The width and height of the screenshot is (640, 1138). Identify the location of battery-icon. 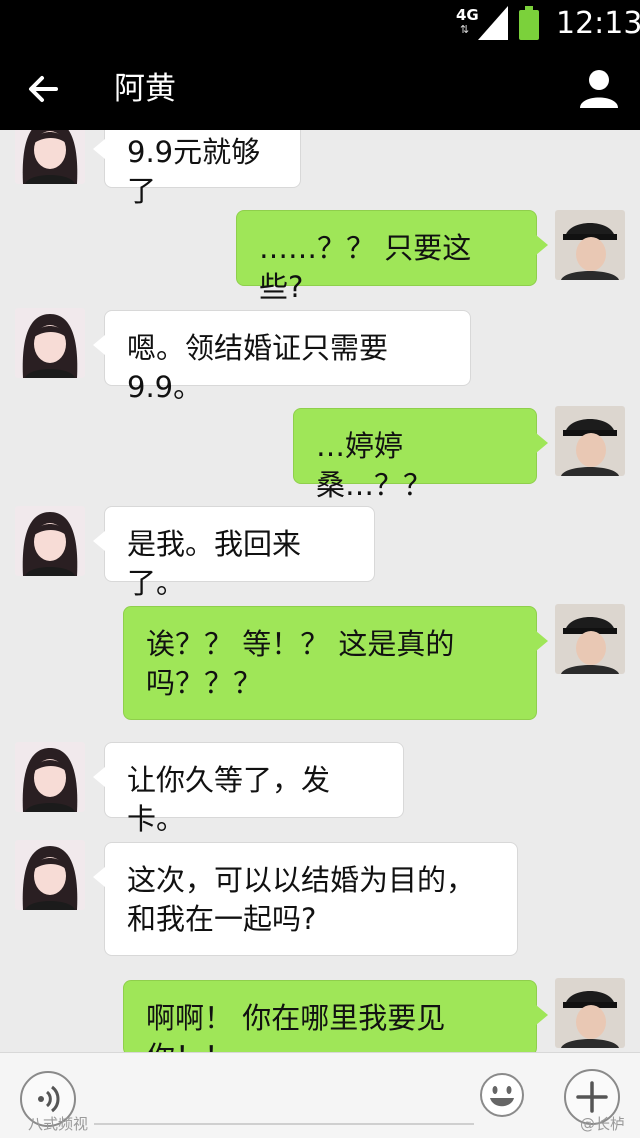
(529, 23).